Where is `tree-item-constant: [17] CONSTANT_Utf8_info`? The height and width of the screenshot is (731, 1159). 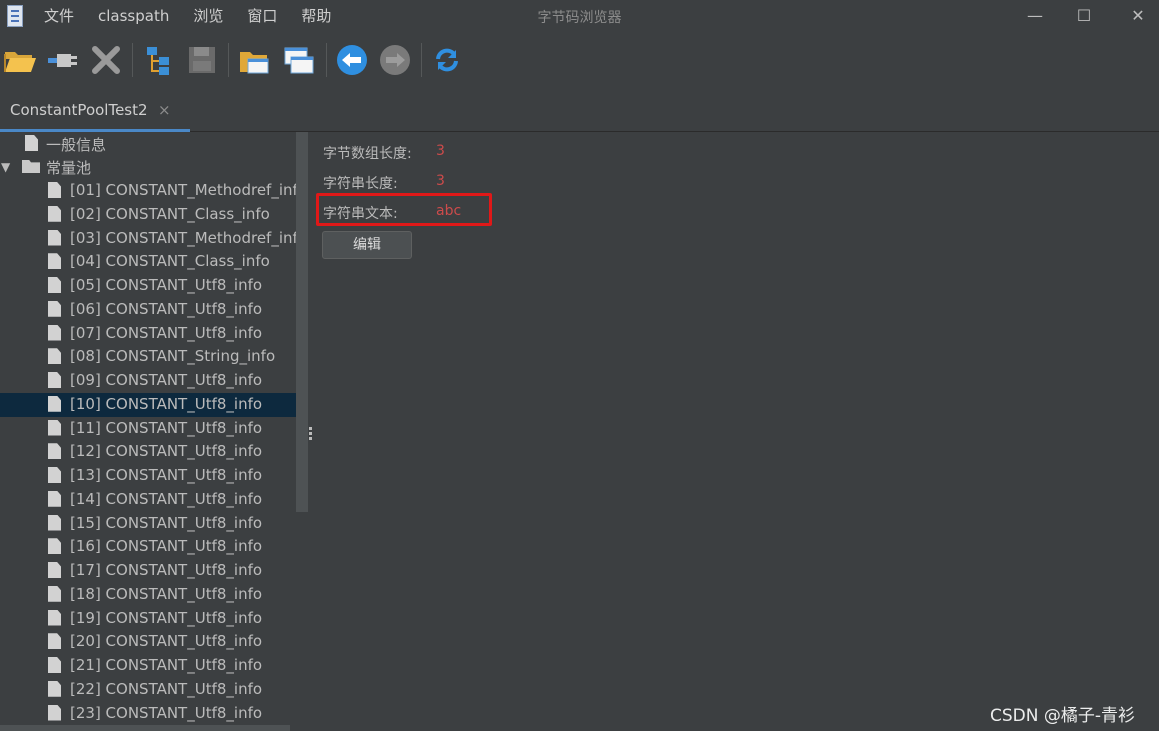 tree-item-constant: [17] CONSTANT_Utf8_info is located at coordinates (148, 571).